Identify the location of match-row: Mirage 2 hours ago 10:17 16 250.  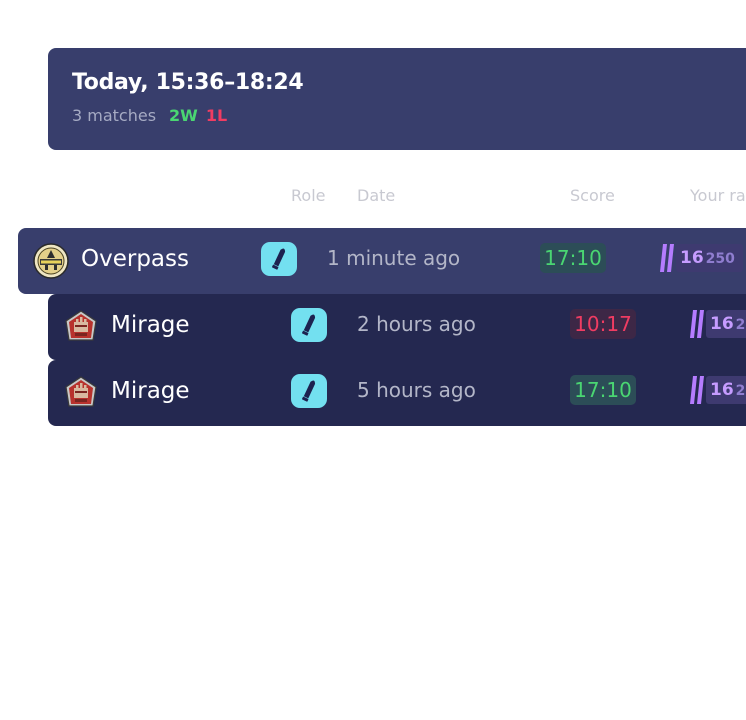
(397, 327).